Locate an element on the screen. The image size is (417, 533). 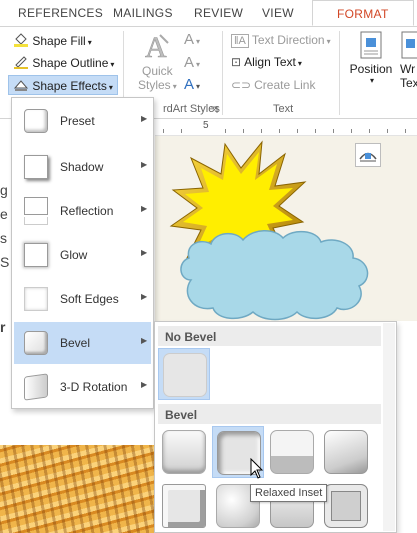
bevel-option-cool-slant is located at coordinates (346, 452).